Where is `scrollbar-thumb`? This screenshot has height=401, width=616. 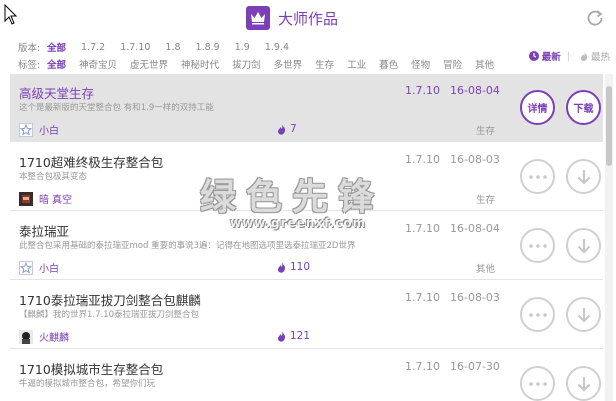
scrollbar-thumb is located at coordinates (609, 126).